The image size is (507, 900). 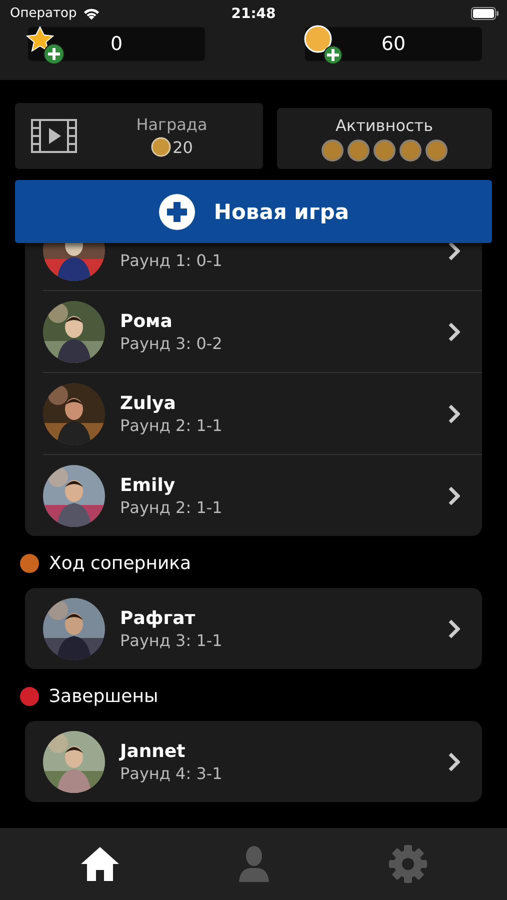 What do you see at coordinates (323, 45) in the screenshot?
I see `coin-add-icon` at bounding box center [323, 45].